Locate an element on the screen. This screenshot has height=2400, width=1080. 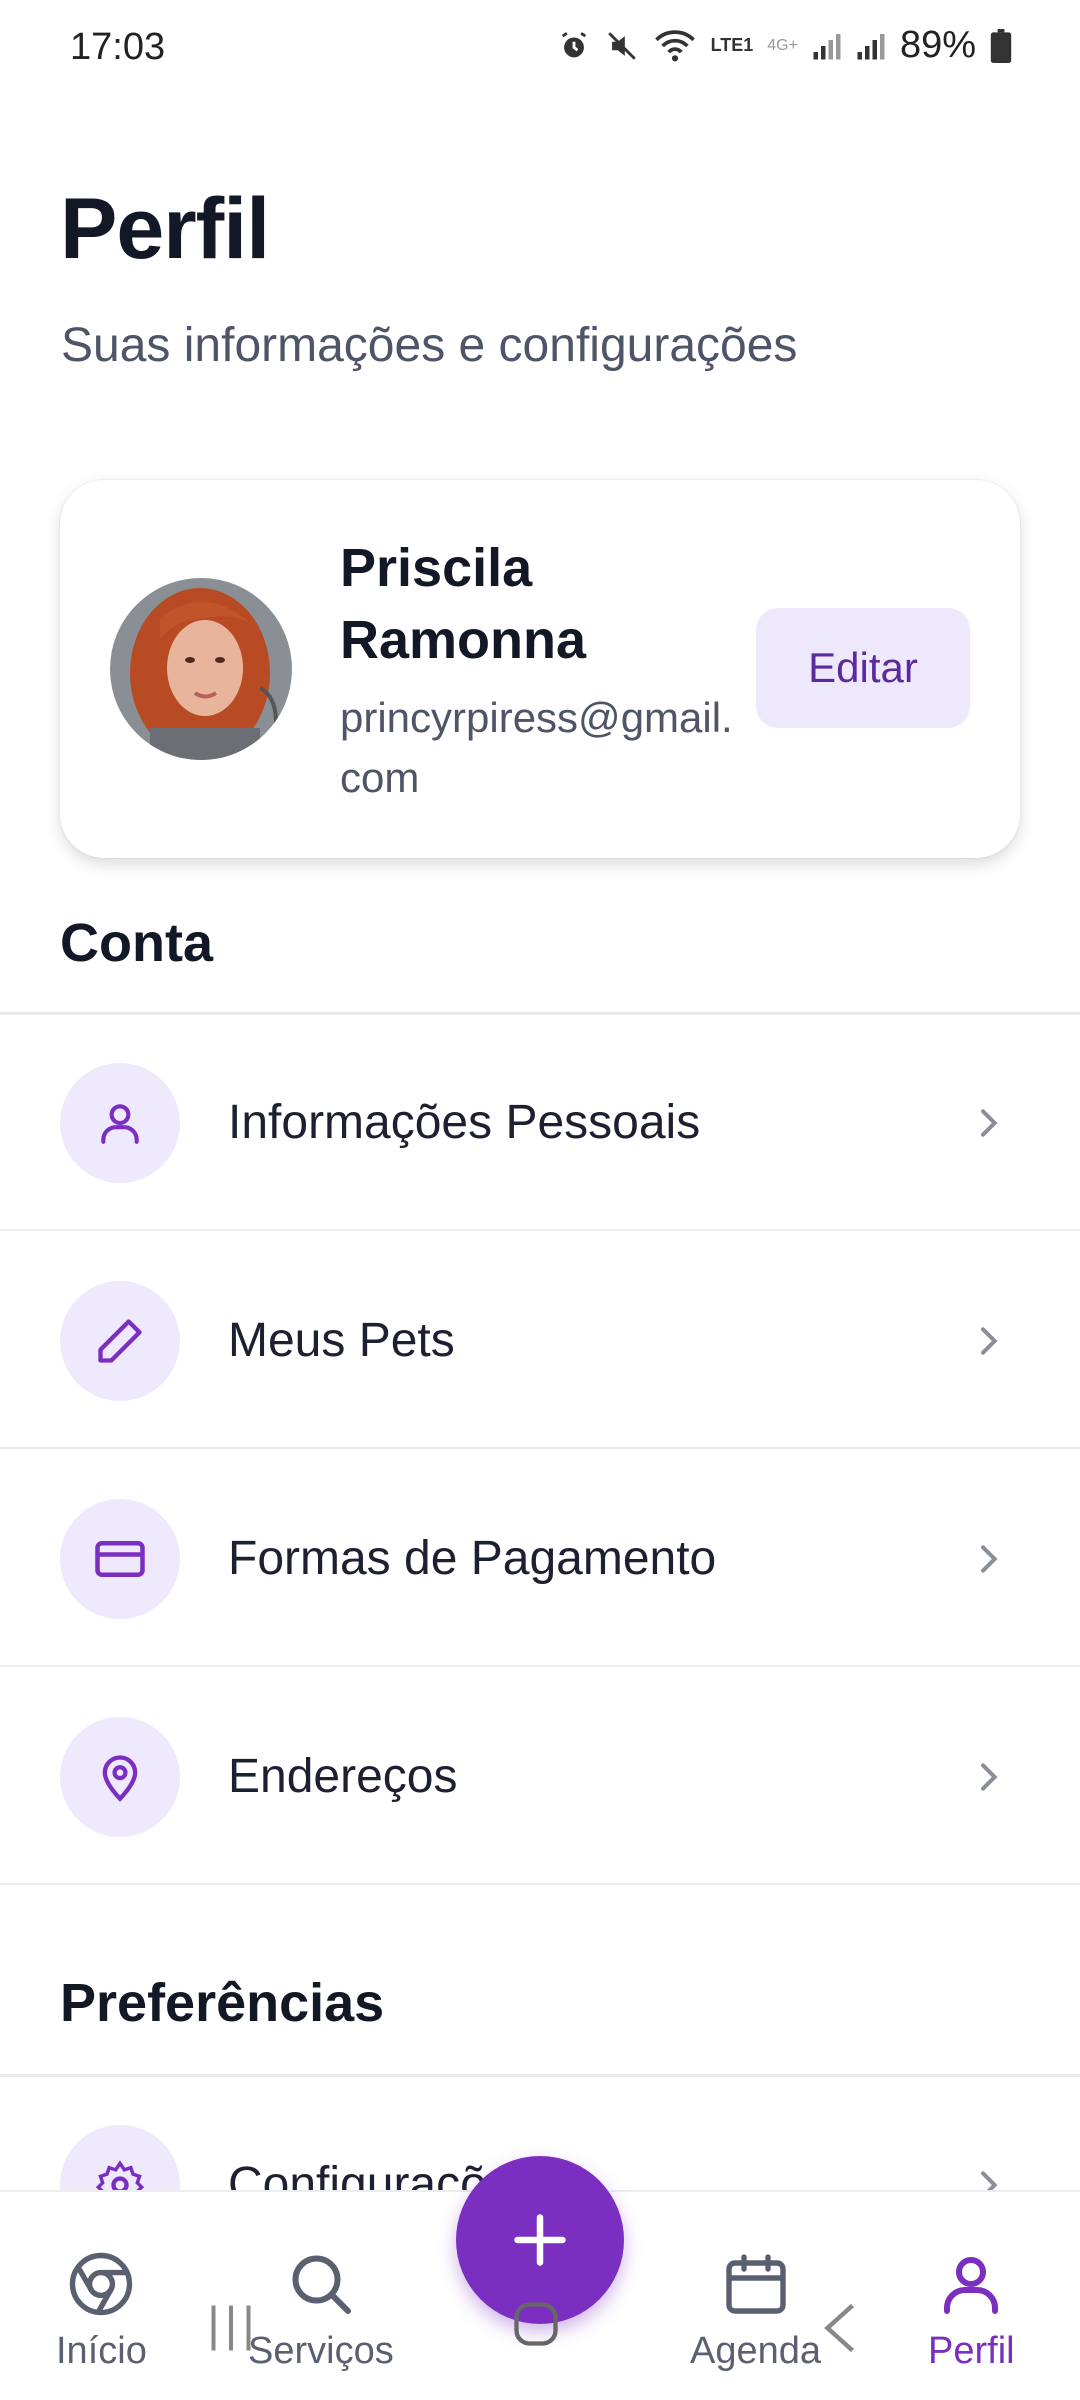
nav-label: Serviços is located at coordinates (321, 2351).